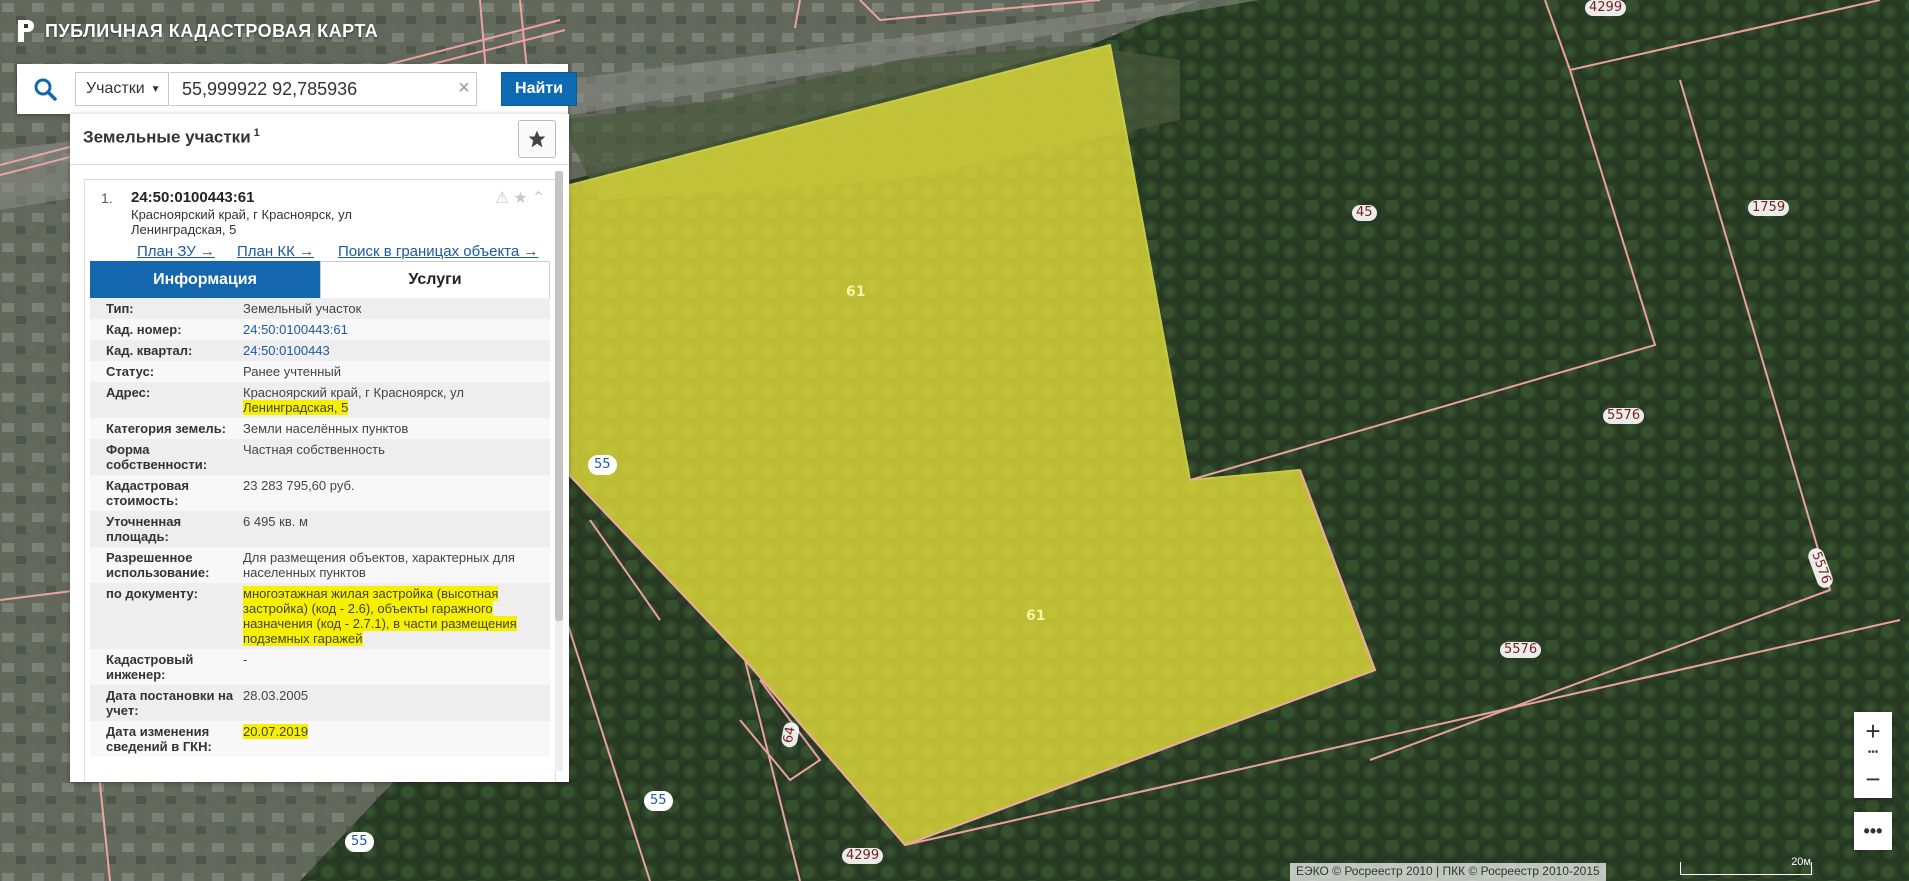 The image size is (1909, 881). What do you see at coordinates (275, 251) in the screenshot?
I see `plan-kk-link: План КК →` at bounding box center [275, 251].